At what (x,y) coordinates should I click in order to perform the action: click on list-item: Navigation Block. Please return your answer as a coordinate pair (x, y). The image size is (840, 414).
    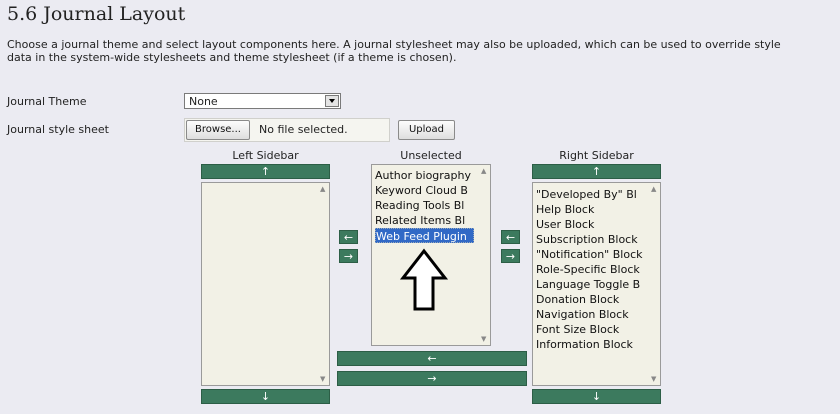
    Looking at the image, I should click on (591, 314).